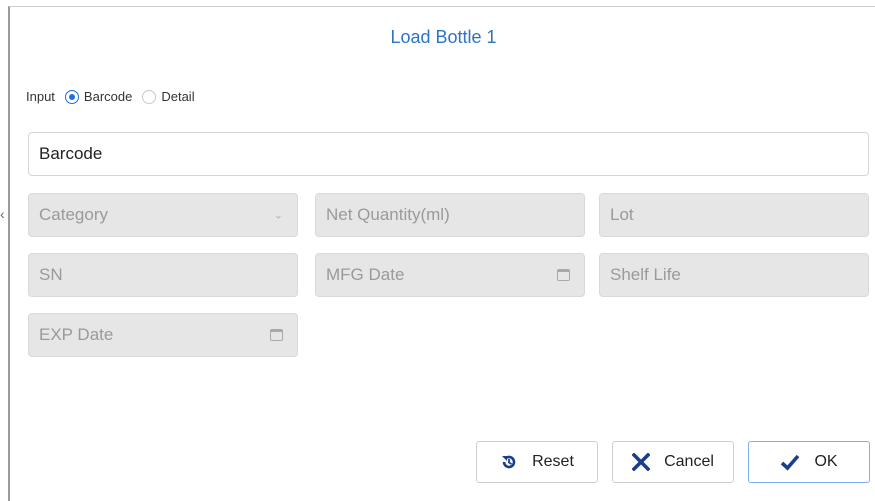  I want to click on barcode-input: Barcode, so click(448, 154).